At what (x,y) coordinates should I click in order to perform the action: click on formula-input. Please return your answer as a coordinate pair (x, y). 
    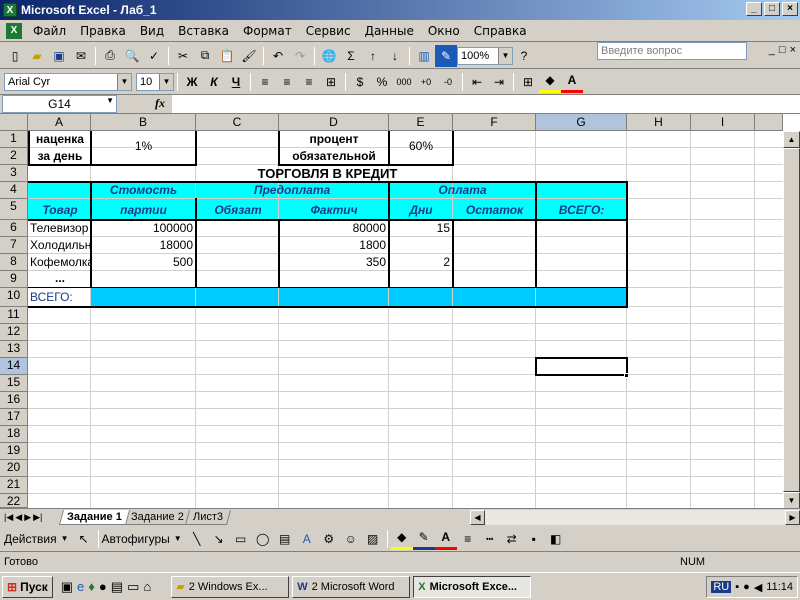
    Looking at the image, I should click on (486, 104).